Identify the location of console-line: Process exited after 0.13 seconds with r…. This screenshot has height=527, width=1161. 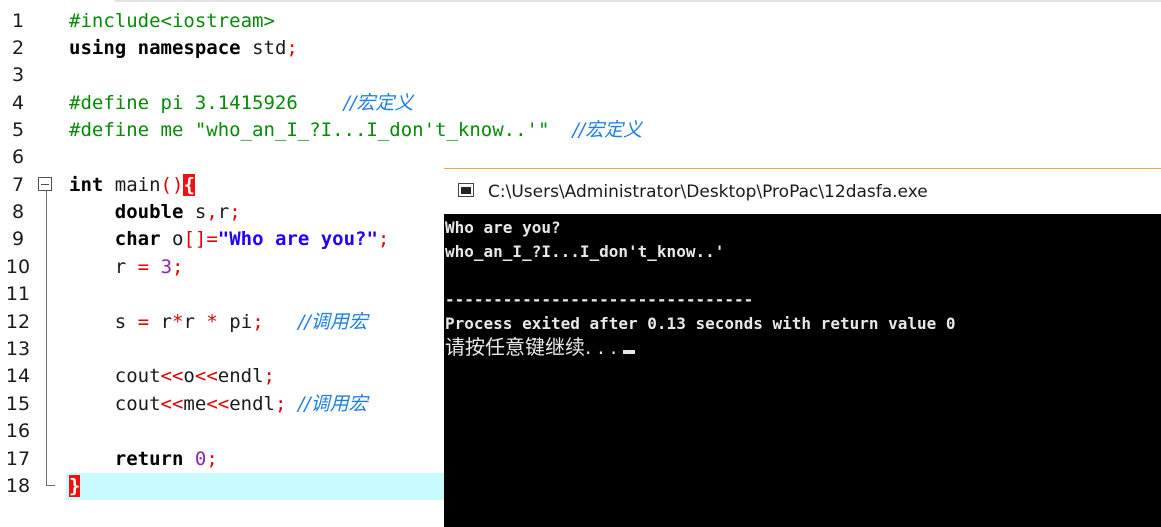
(700, 323).